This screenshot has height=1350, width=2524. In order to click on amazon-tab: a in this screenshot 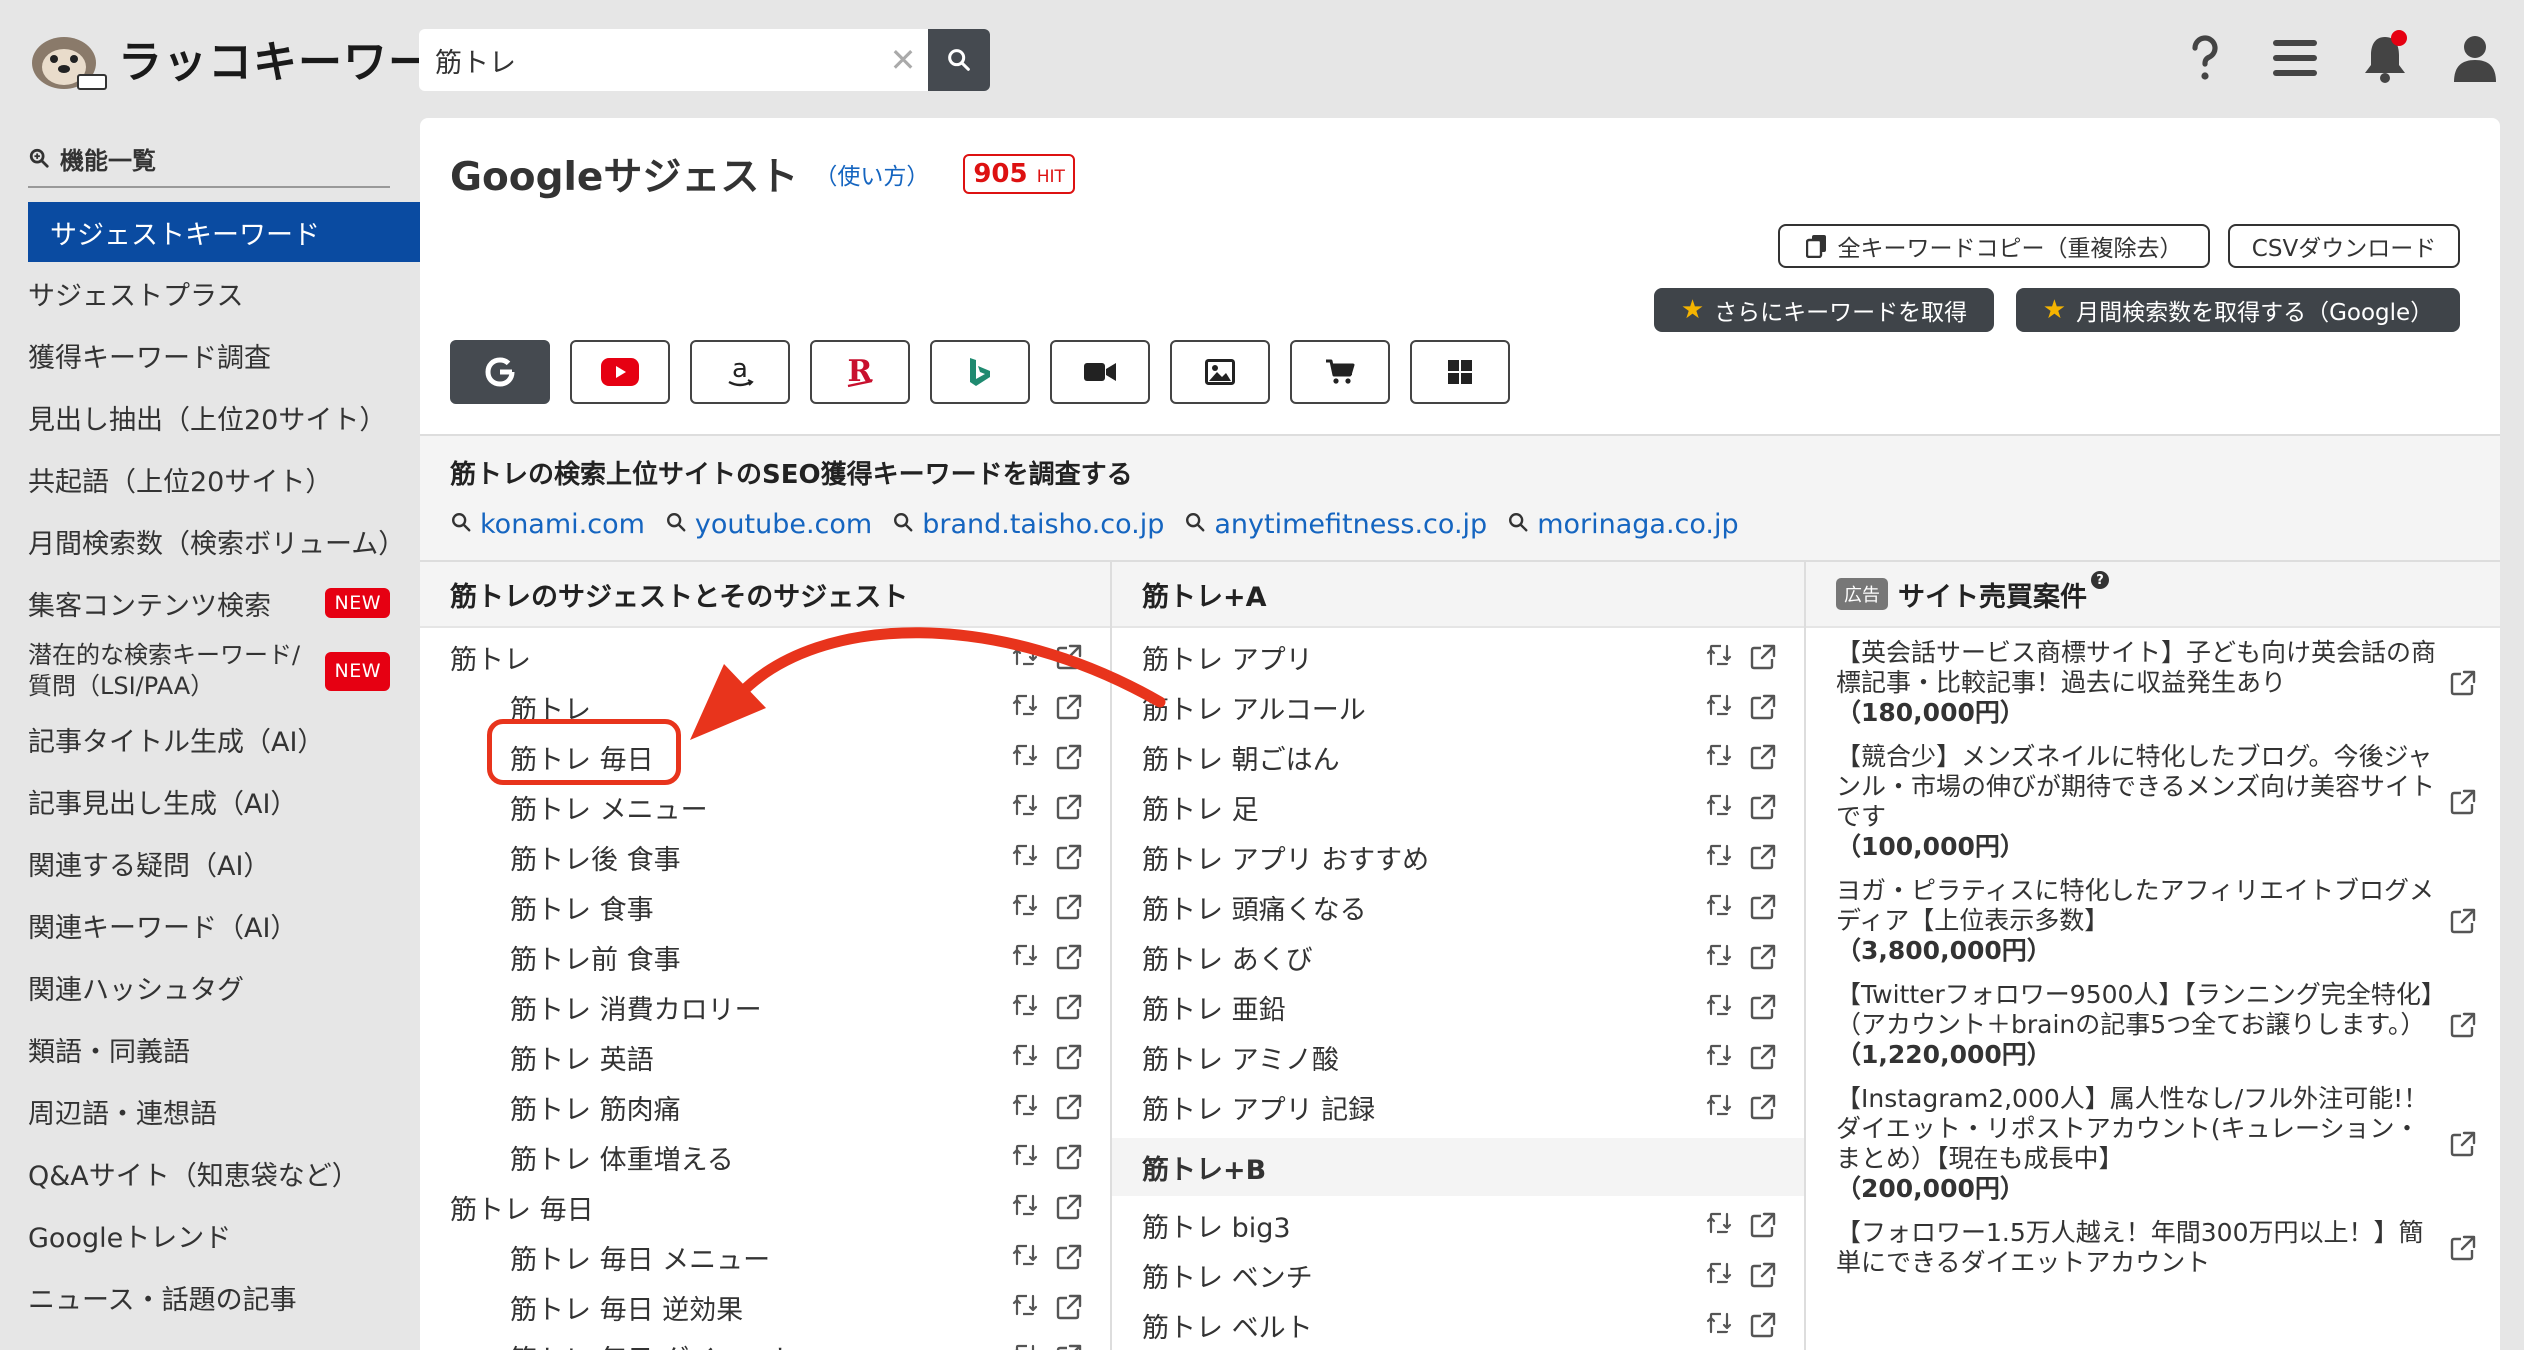, I will do `click(740, 372)`.